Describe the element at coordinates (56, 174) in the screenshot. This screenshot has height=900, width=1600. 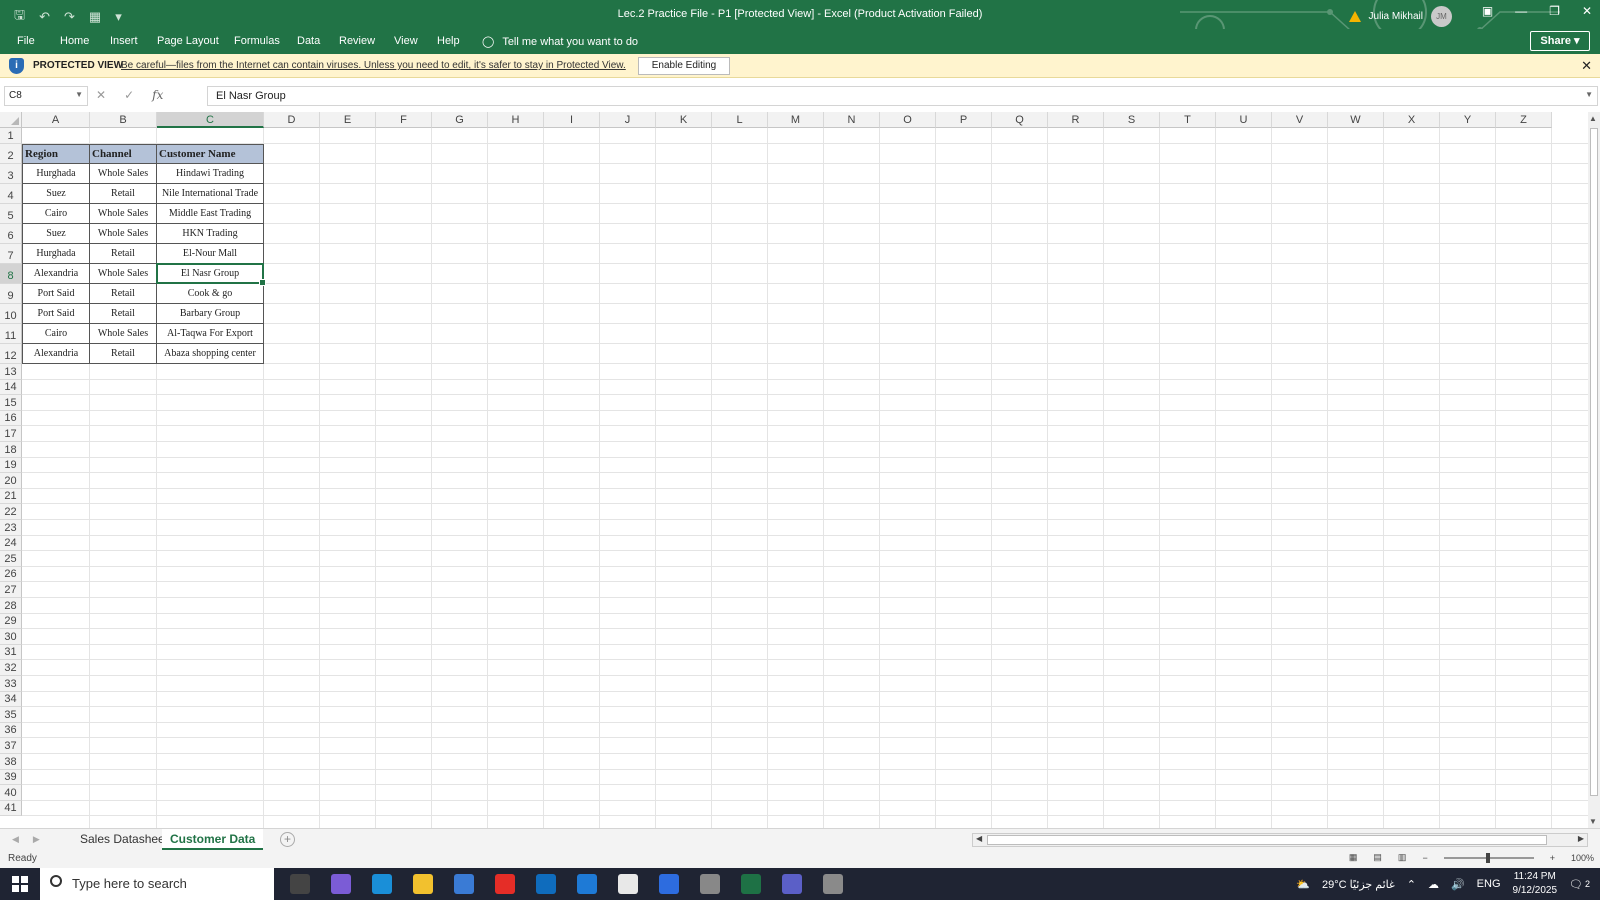
I see `cell-a3: Hurghada` at that location.